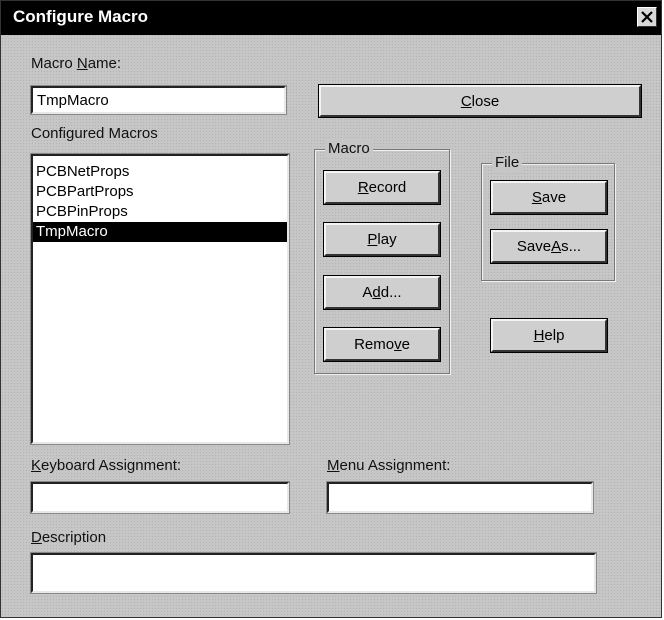  What do you see at coordinates (160, 172) in the screenshot?
I see `list-item: PCBNetProps` at bounding box center [160, 172].